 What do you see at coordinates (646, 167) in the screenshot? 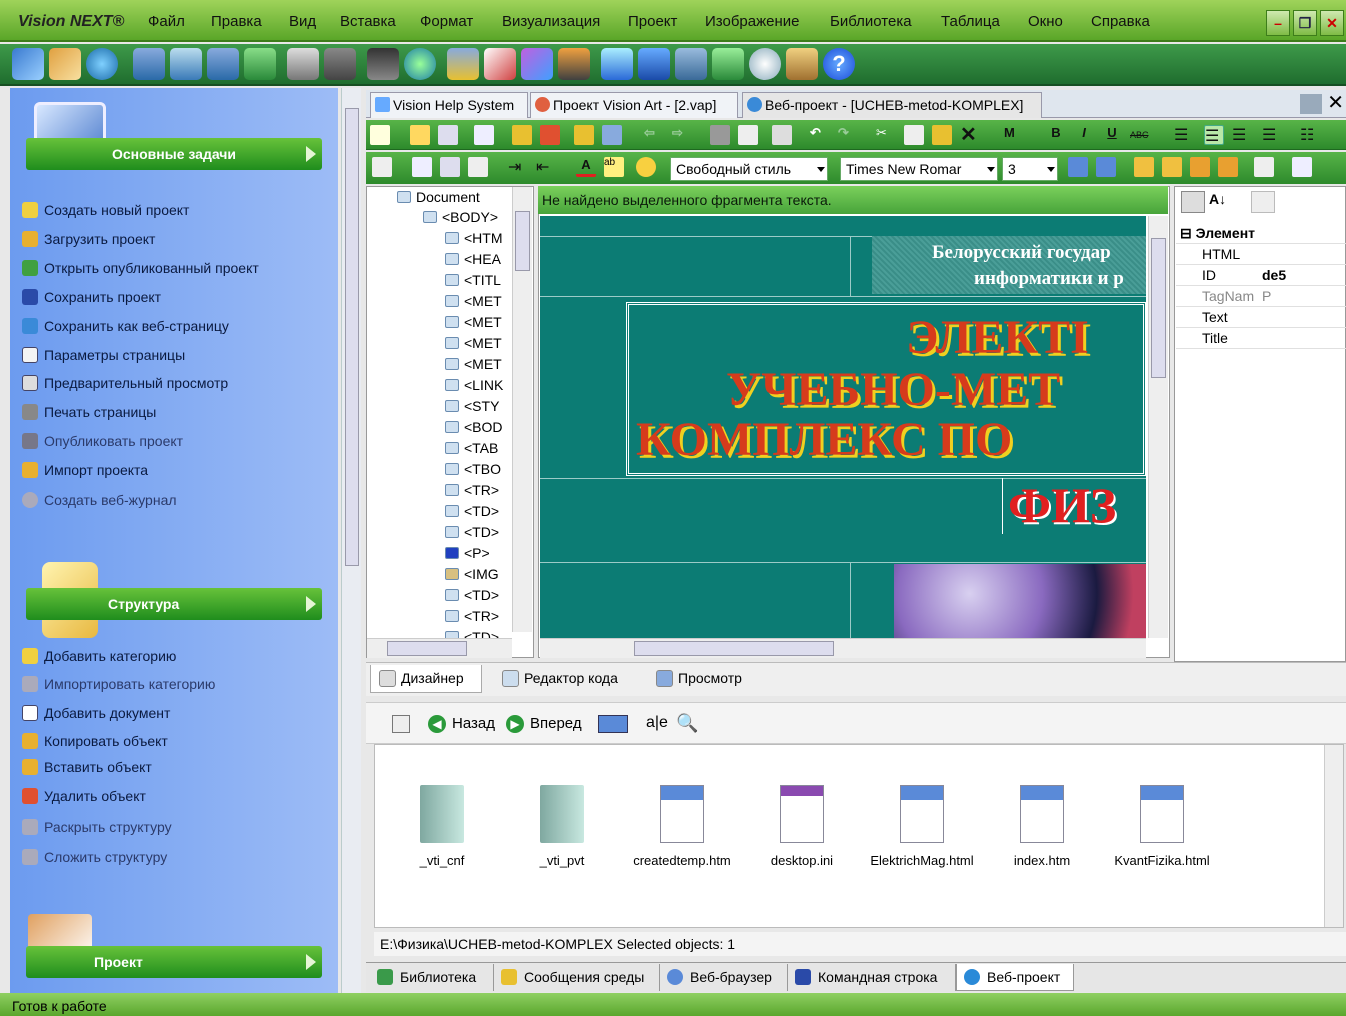
I see `emoji-icon` at bounding box center [646, 167].